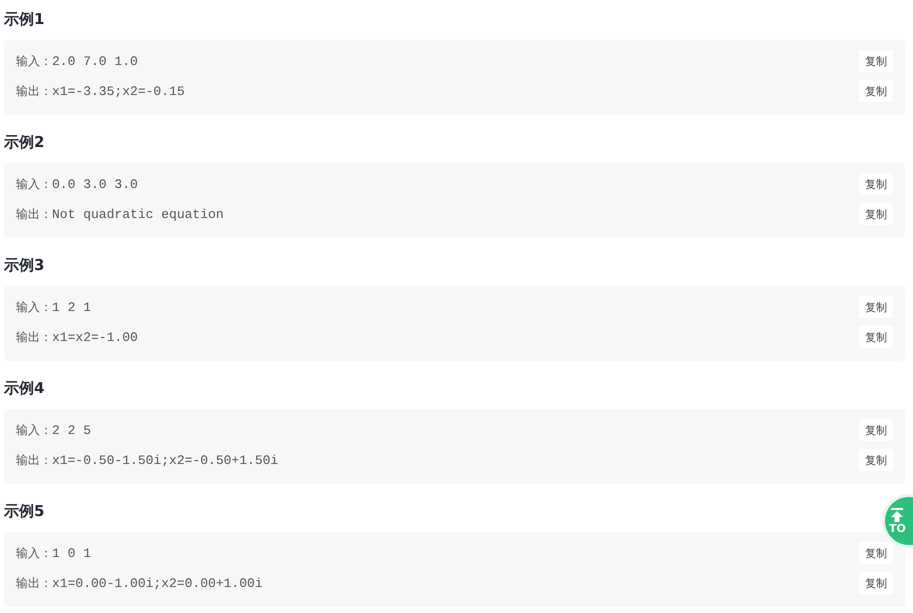  What do you see at coordinates (148, 460) in the screenshot?
I see `example-line: 输出：x1=-0.50-1.50i;x2=-0.50+1.50i` at bounding box center [148, 460].